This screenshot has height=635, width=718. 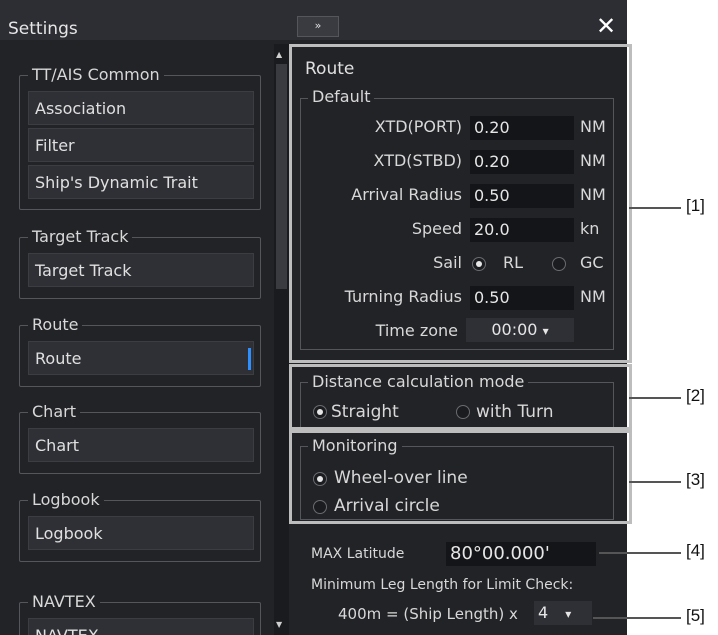 I want to click on group-title: NAVTEX, so click(x=64, y=601).